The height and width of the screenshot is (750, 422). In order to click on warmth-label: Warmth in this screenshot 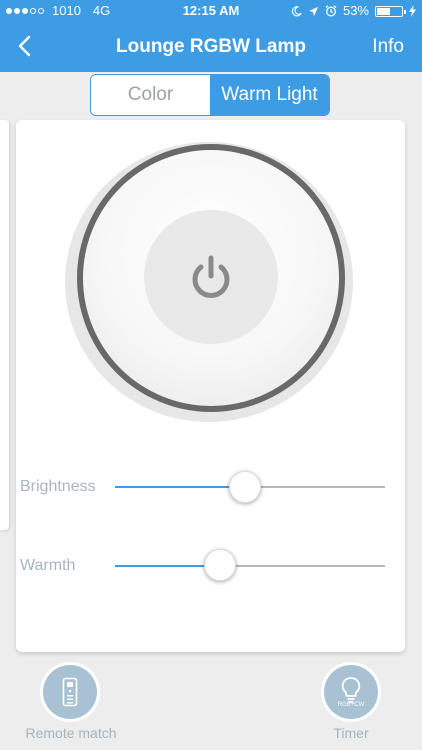, I will do `click(48, 565)`.